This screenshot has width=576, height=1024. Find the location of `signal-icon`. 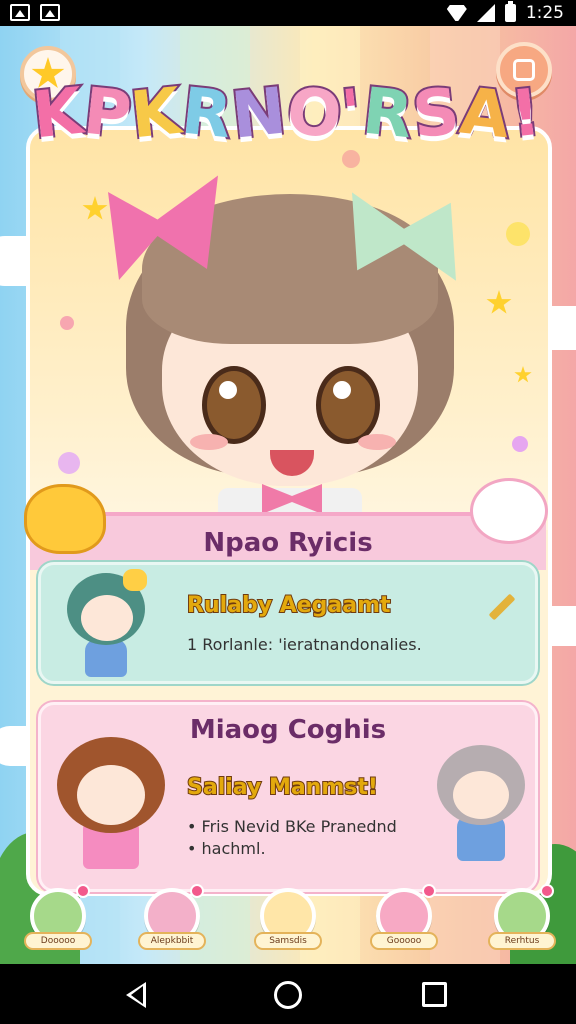

signal-icon is located at coordinates (485, 13).